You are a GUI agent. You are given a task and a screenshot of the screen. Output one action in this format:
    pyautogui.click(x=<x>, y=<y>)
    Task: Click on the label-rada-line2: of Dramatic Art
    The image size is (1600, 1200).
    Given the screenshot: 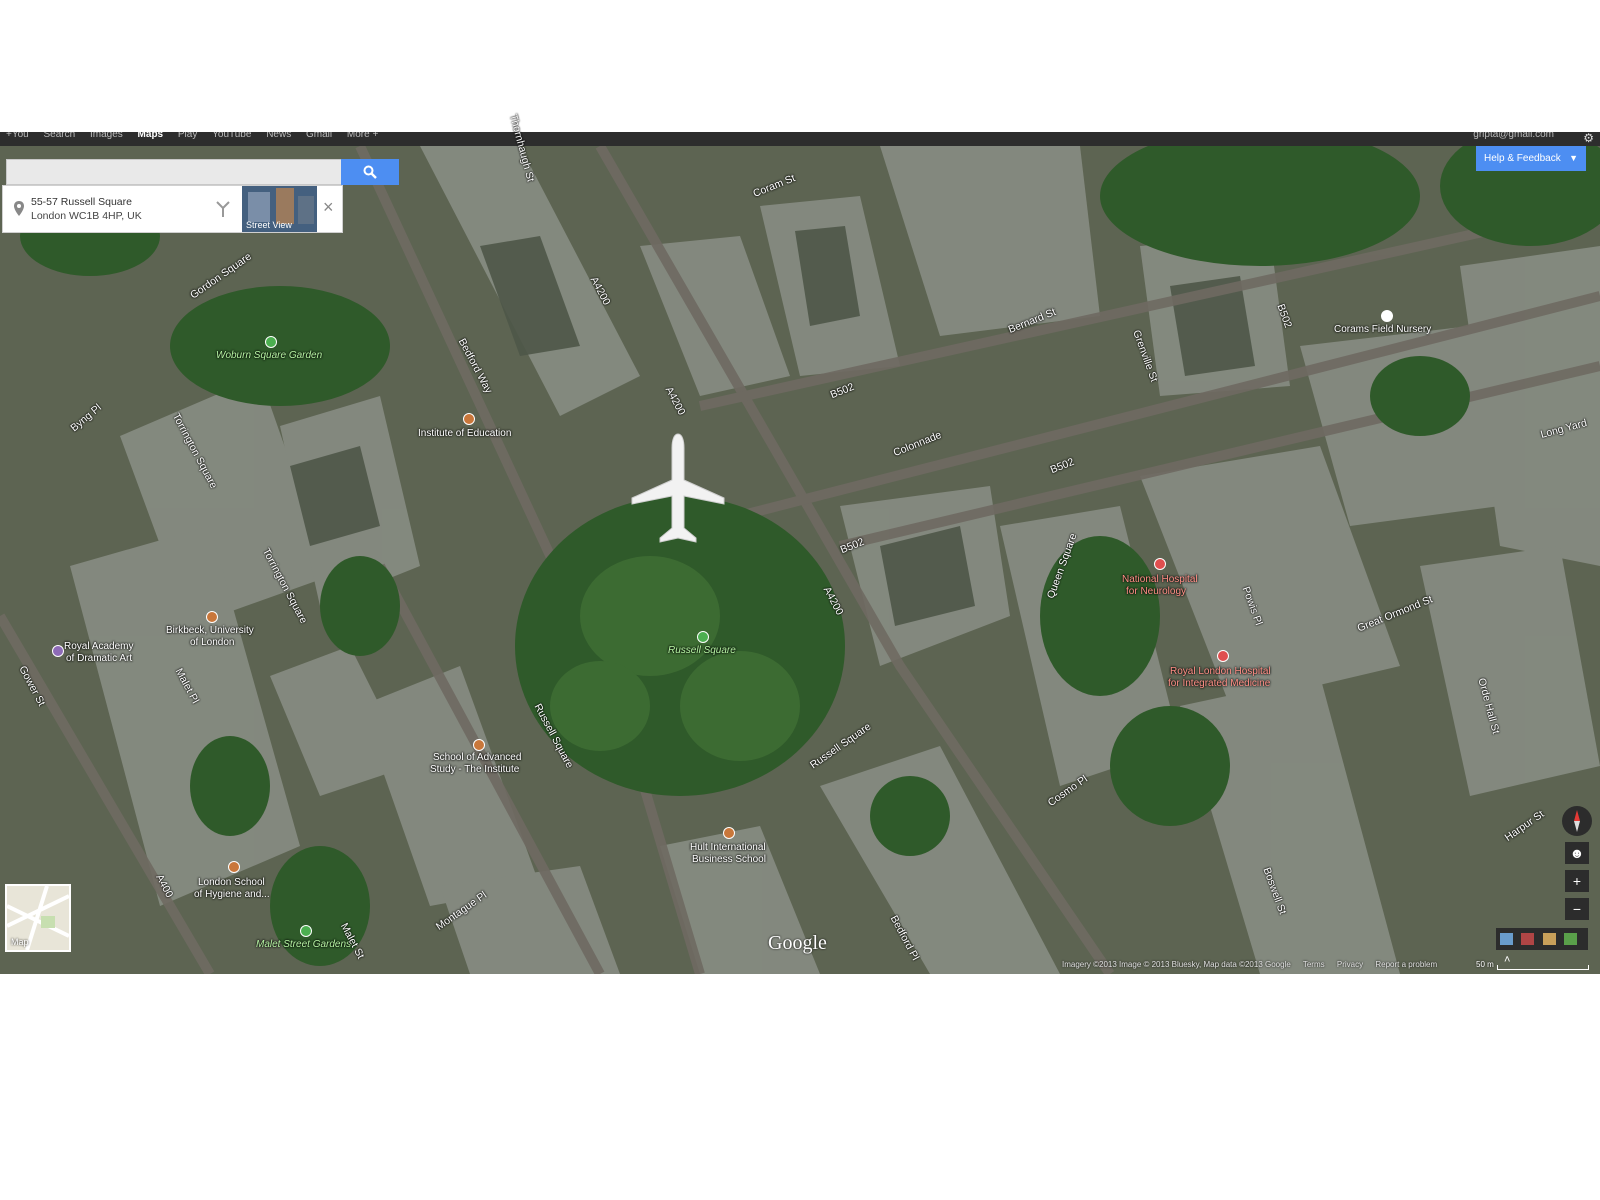 What is the action you would take?
    pyautogui.click(x=99, y=658)
    